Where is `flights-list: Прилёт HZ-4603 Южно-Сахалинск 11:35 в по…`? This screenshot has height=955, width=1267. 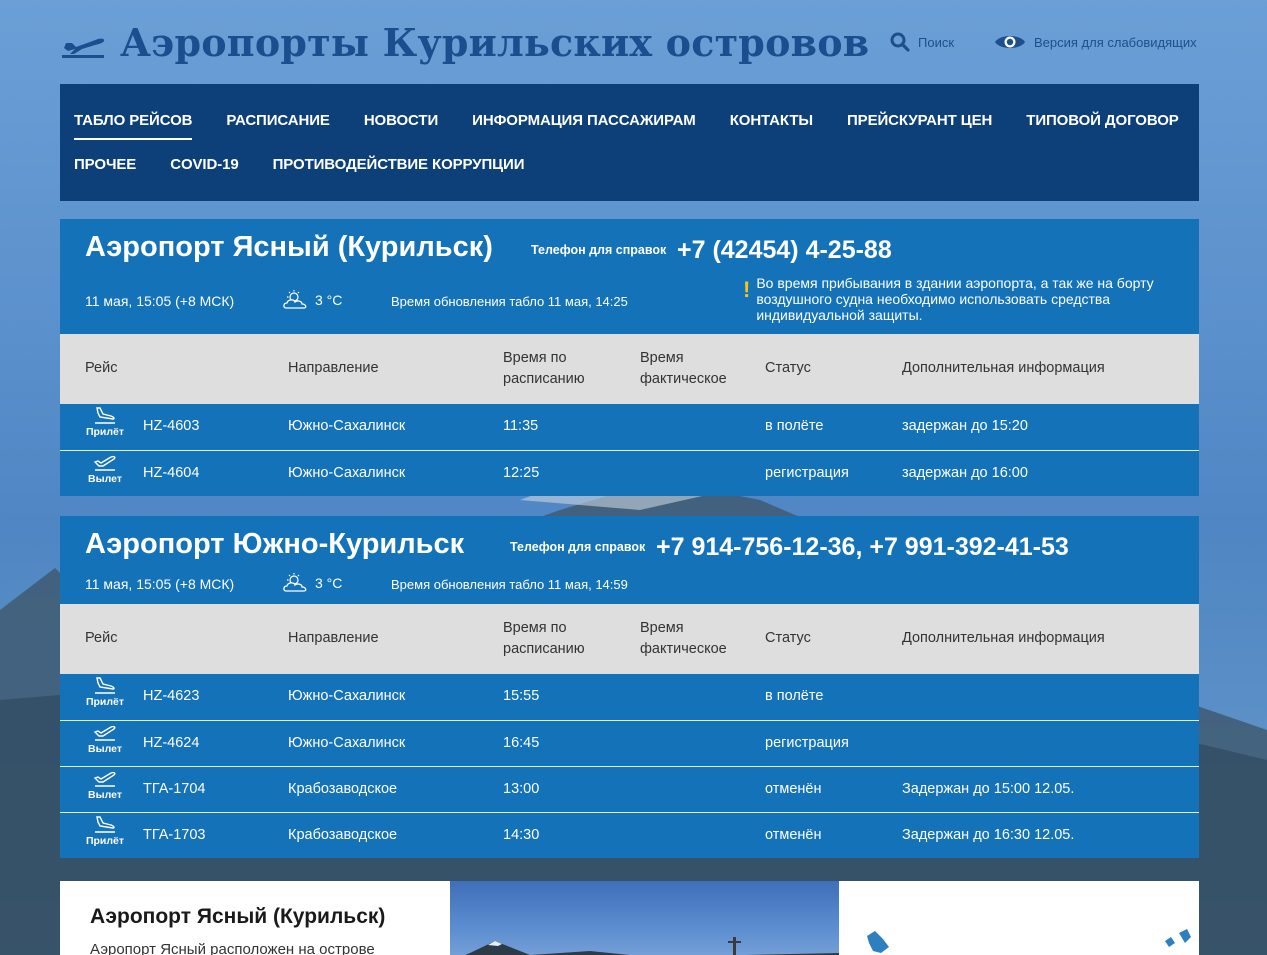
flights-list: Прилёт HZ-4603 Южно-Сахалинск 11:35 в по… is located at coordinates (629, 450).